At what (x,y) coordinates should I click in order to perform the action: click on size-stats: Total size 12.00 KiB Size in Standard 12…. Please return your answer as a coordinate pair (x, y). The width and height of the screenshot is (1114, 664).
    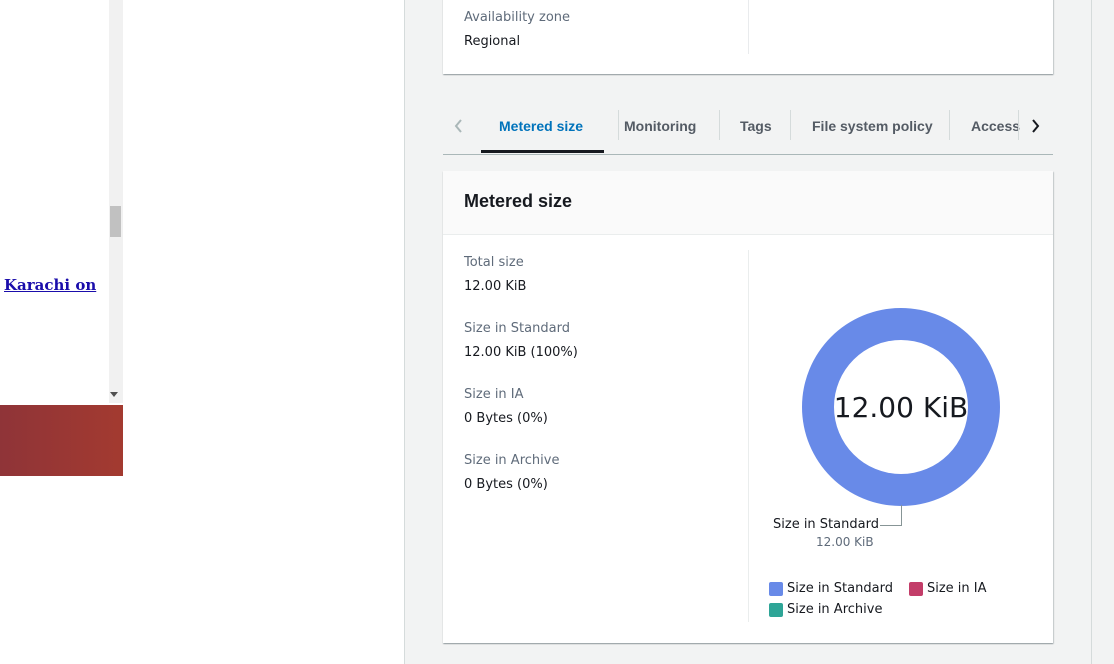
    Looking at the image, I should click on (521, 387).